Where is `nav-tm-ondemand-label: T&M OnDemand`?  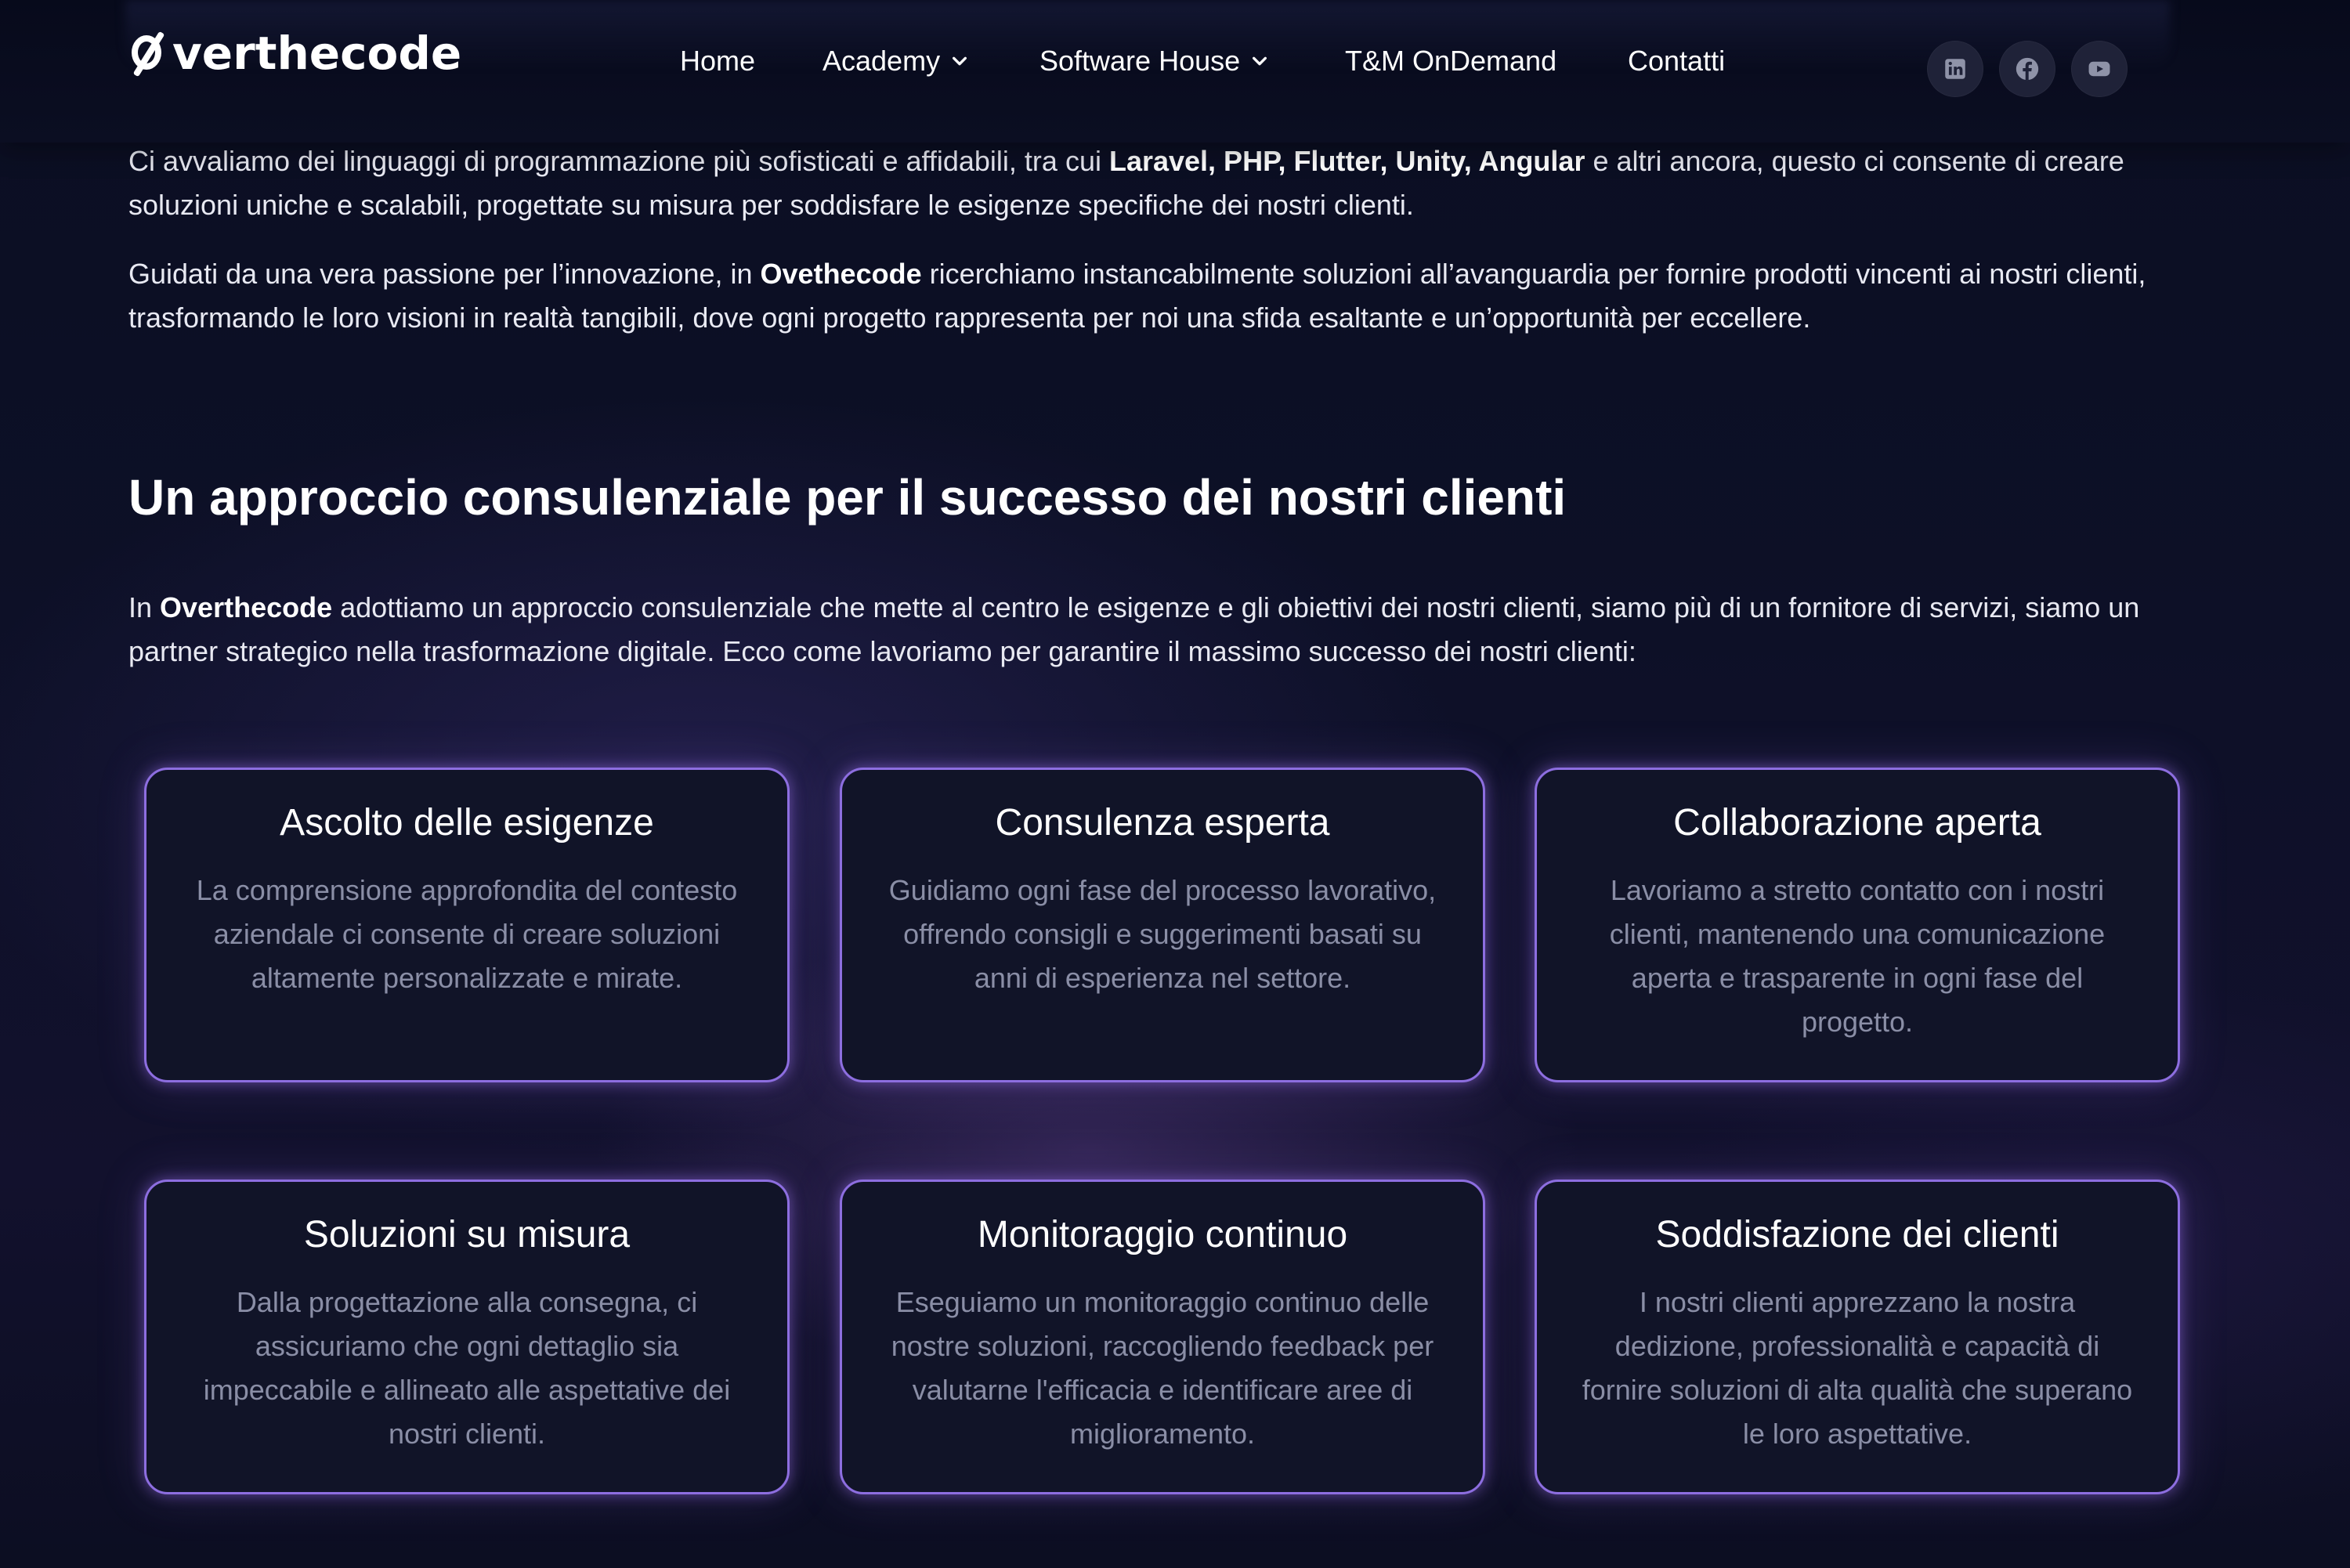 nav-tm-ondemand-label: T&M OnDemand is located at coordinates (1451, 61).